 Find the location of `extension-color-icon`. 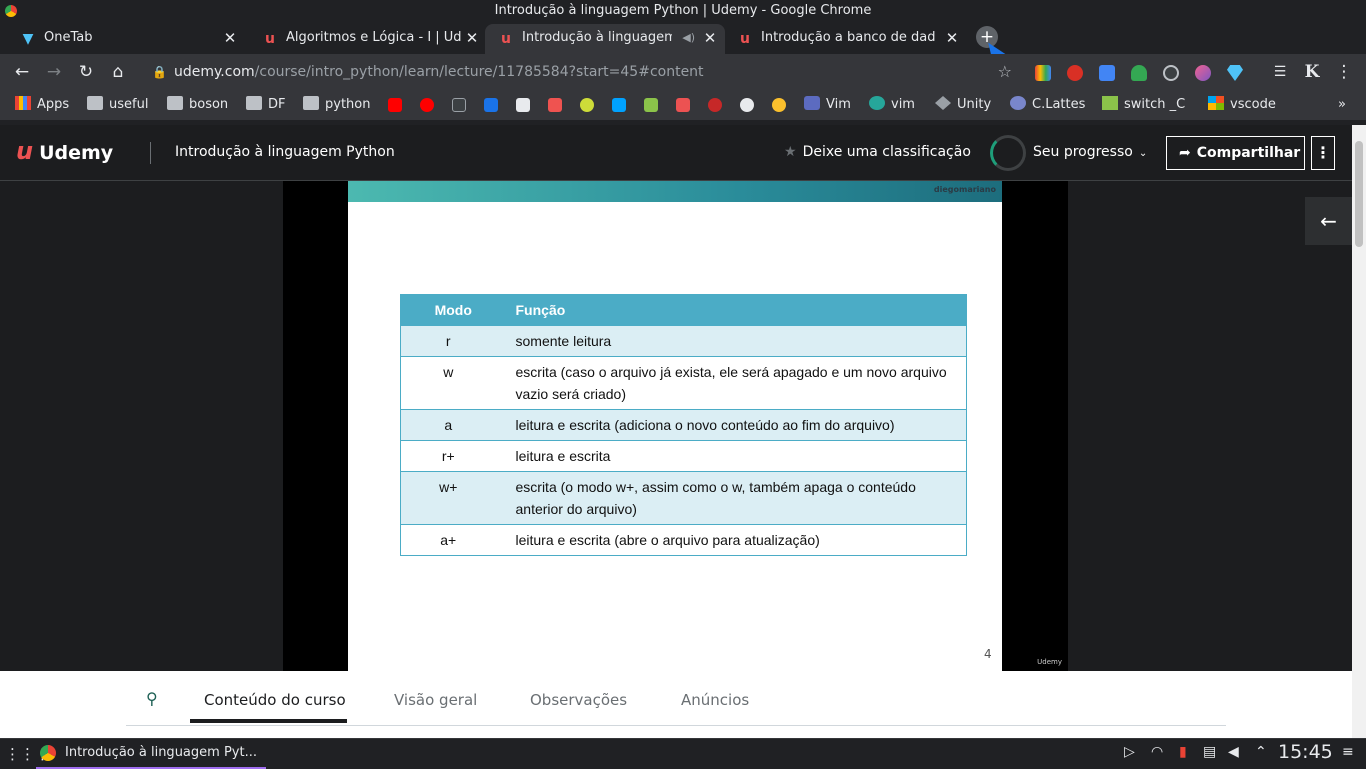

extension-color-icon is located at coordinates (1043, 73).